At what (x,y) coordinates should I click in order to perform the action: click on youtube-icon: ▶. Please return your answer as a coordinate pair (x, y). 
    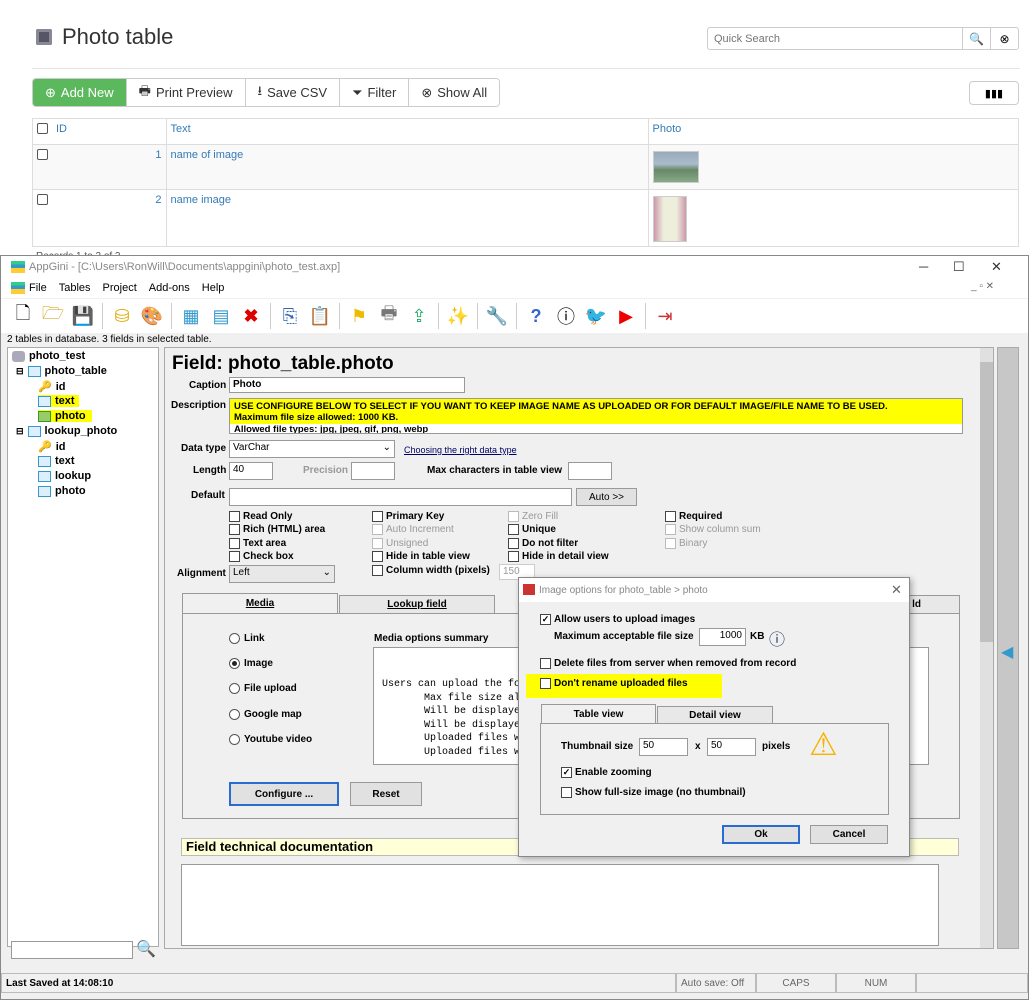
    Looking at the image, I should click on (626, 316).